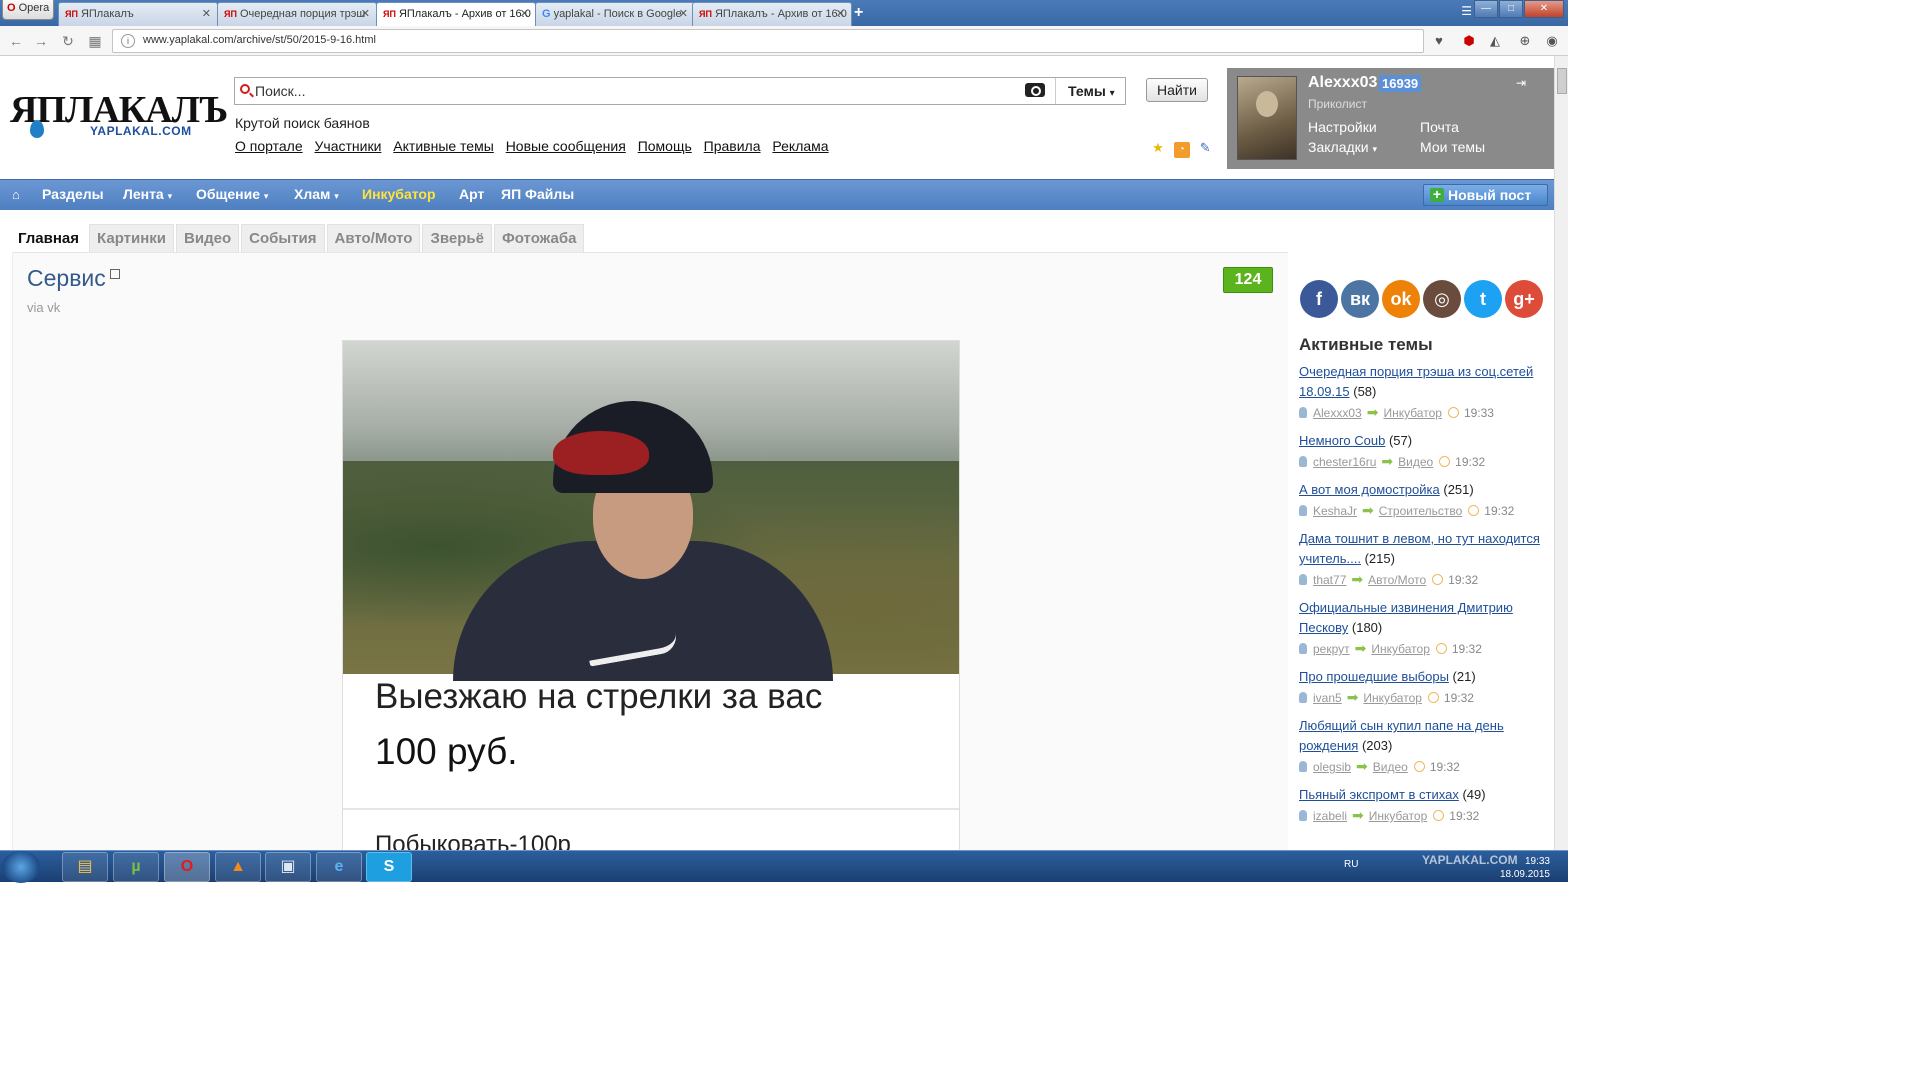 The width and height of the screenshot is (1920, 1080). What do you see at coordinates (128, 41) in the screenshot?
I see `site-info-icon: i` at bounding box center [128, 41].